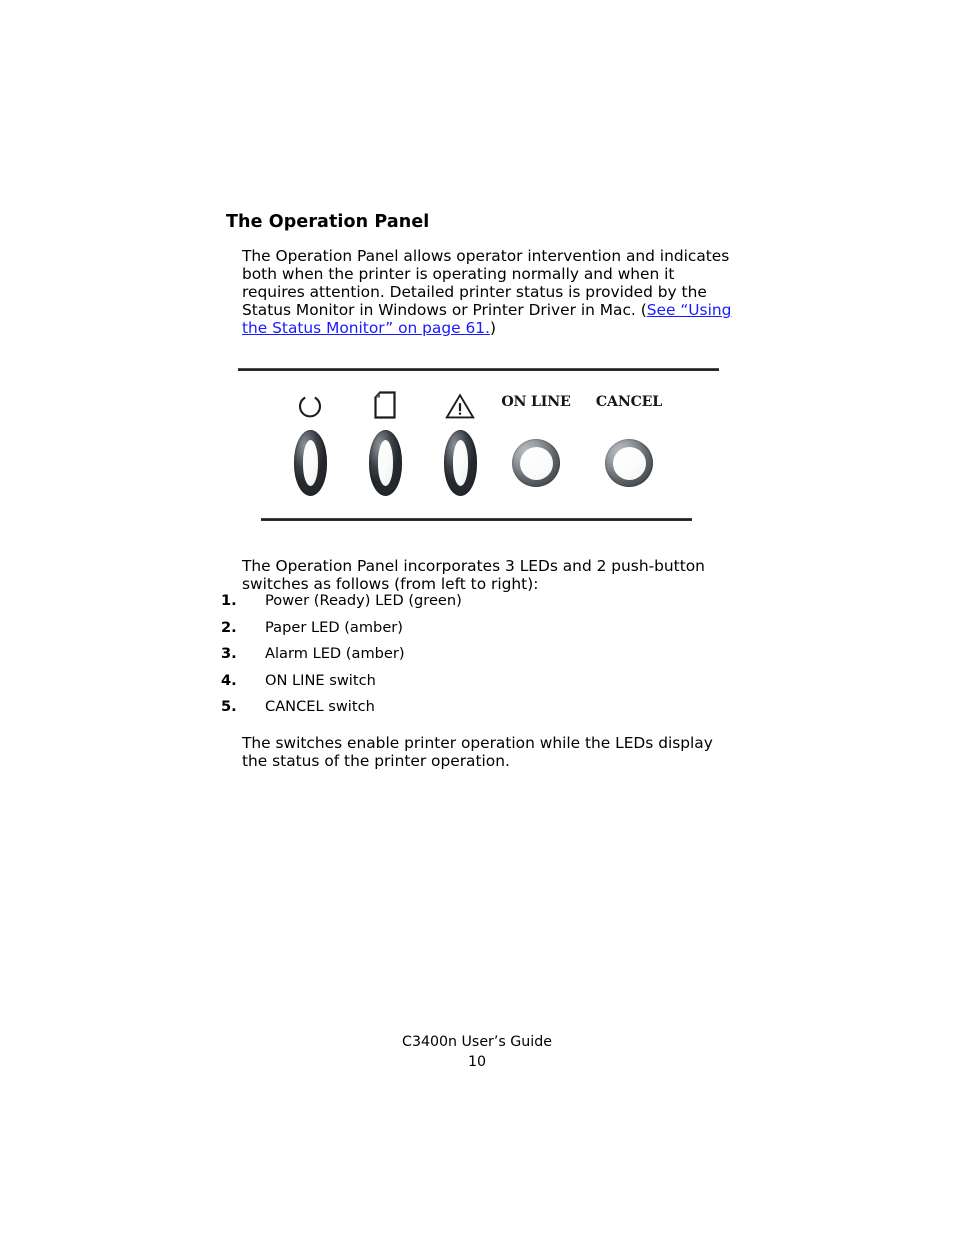 Image resolution: width=954 pixels, height=1235 pixels. I want to click on cancel-switch-button-wrap, so click(629, 460).